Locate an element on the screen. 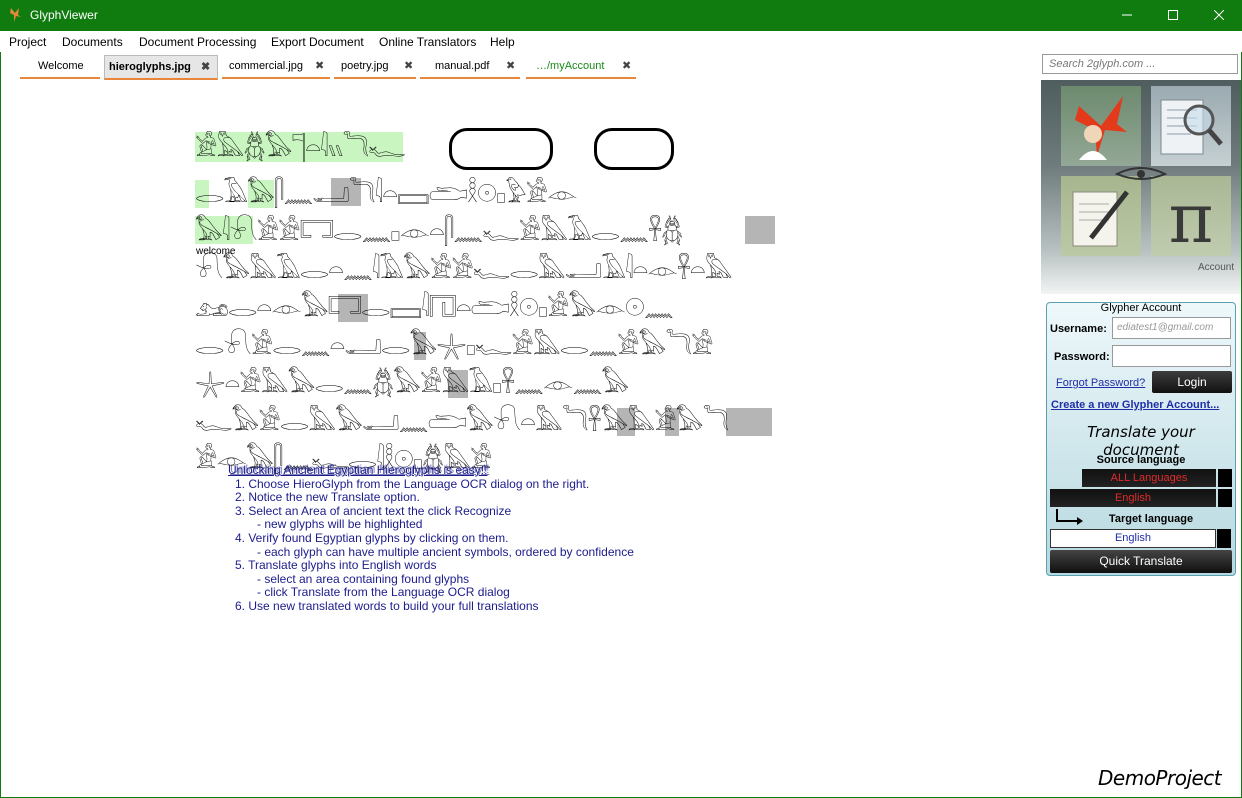  tab-label: …/myAccount is located at coordinates (570, 66).